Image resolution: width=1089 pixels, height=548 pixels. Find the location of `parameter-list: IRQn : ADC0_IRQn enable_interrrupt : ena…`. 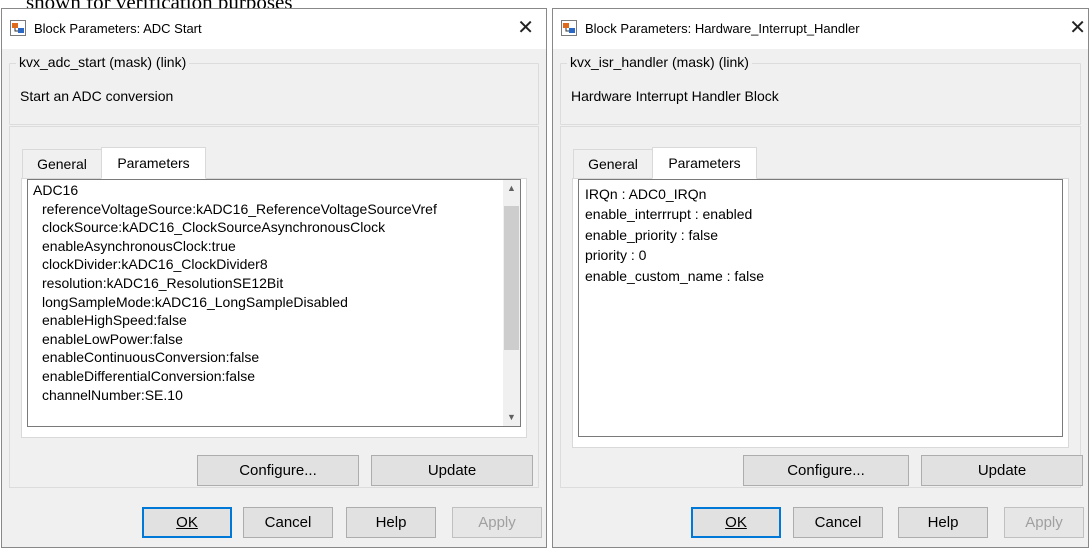

parameter-list: IRQn : ADC0_IRQn enable_interrrupt : ena… is located at coordinates (674, 235).